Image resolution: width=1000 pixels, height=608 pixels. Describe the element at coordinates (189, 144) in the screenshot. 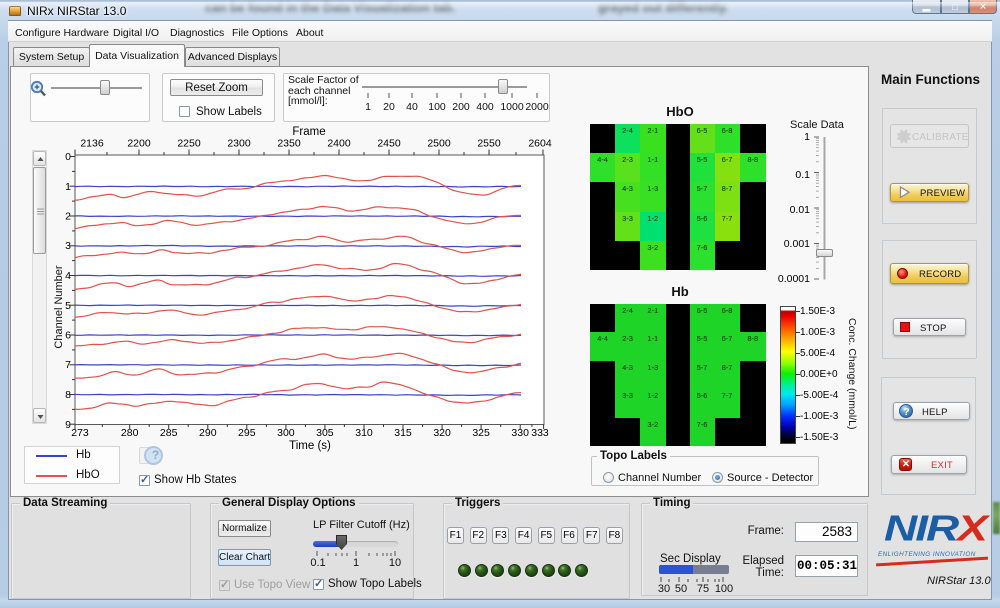

I see `svg-text: 2250` at that location.